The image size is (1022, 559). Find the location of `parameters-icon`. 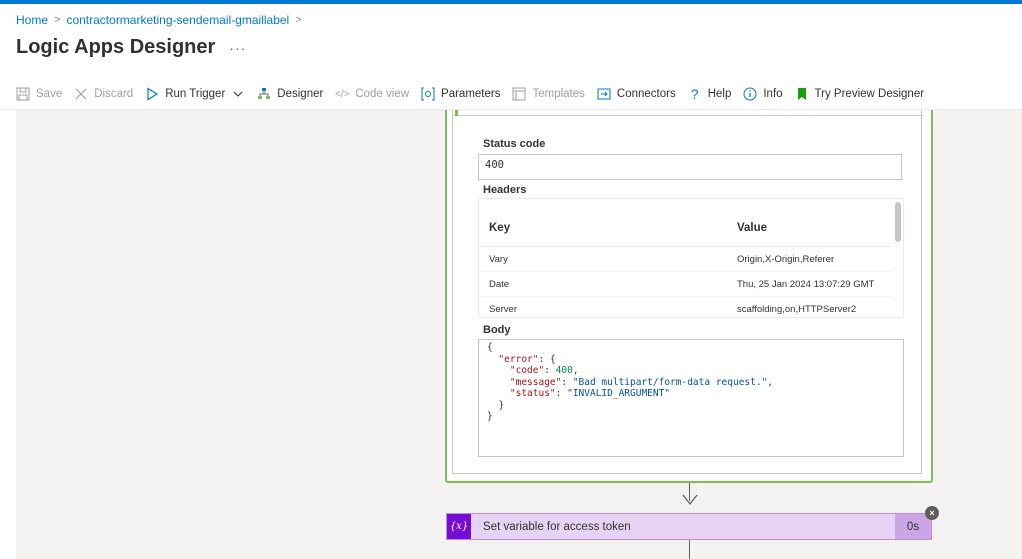

parameters-icon is located at coordinates (428, 94).